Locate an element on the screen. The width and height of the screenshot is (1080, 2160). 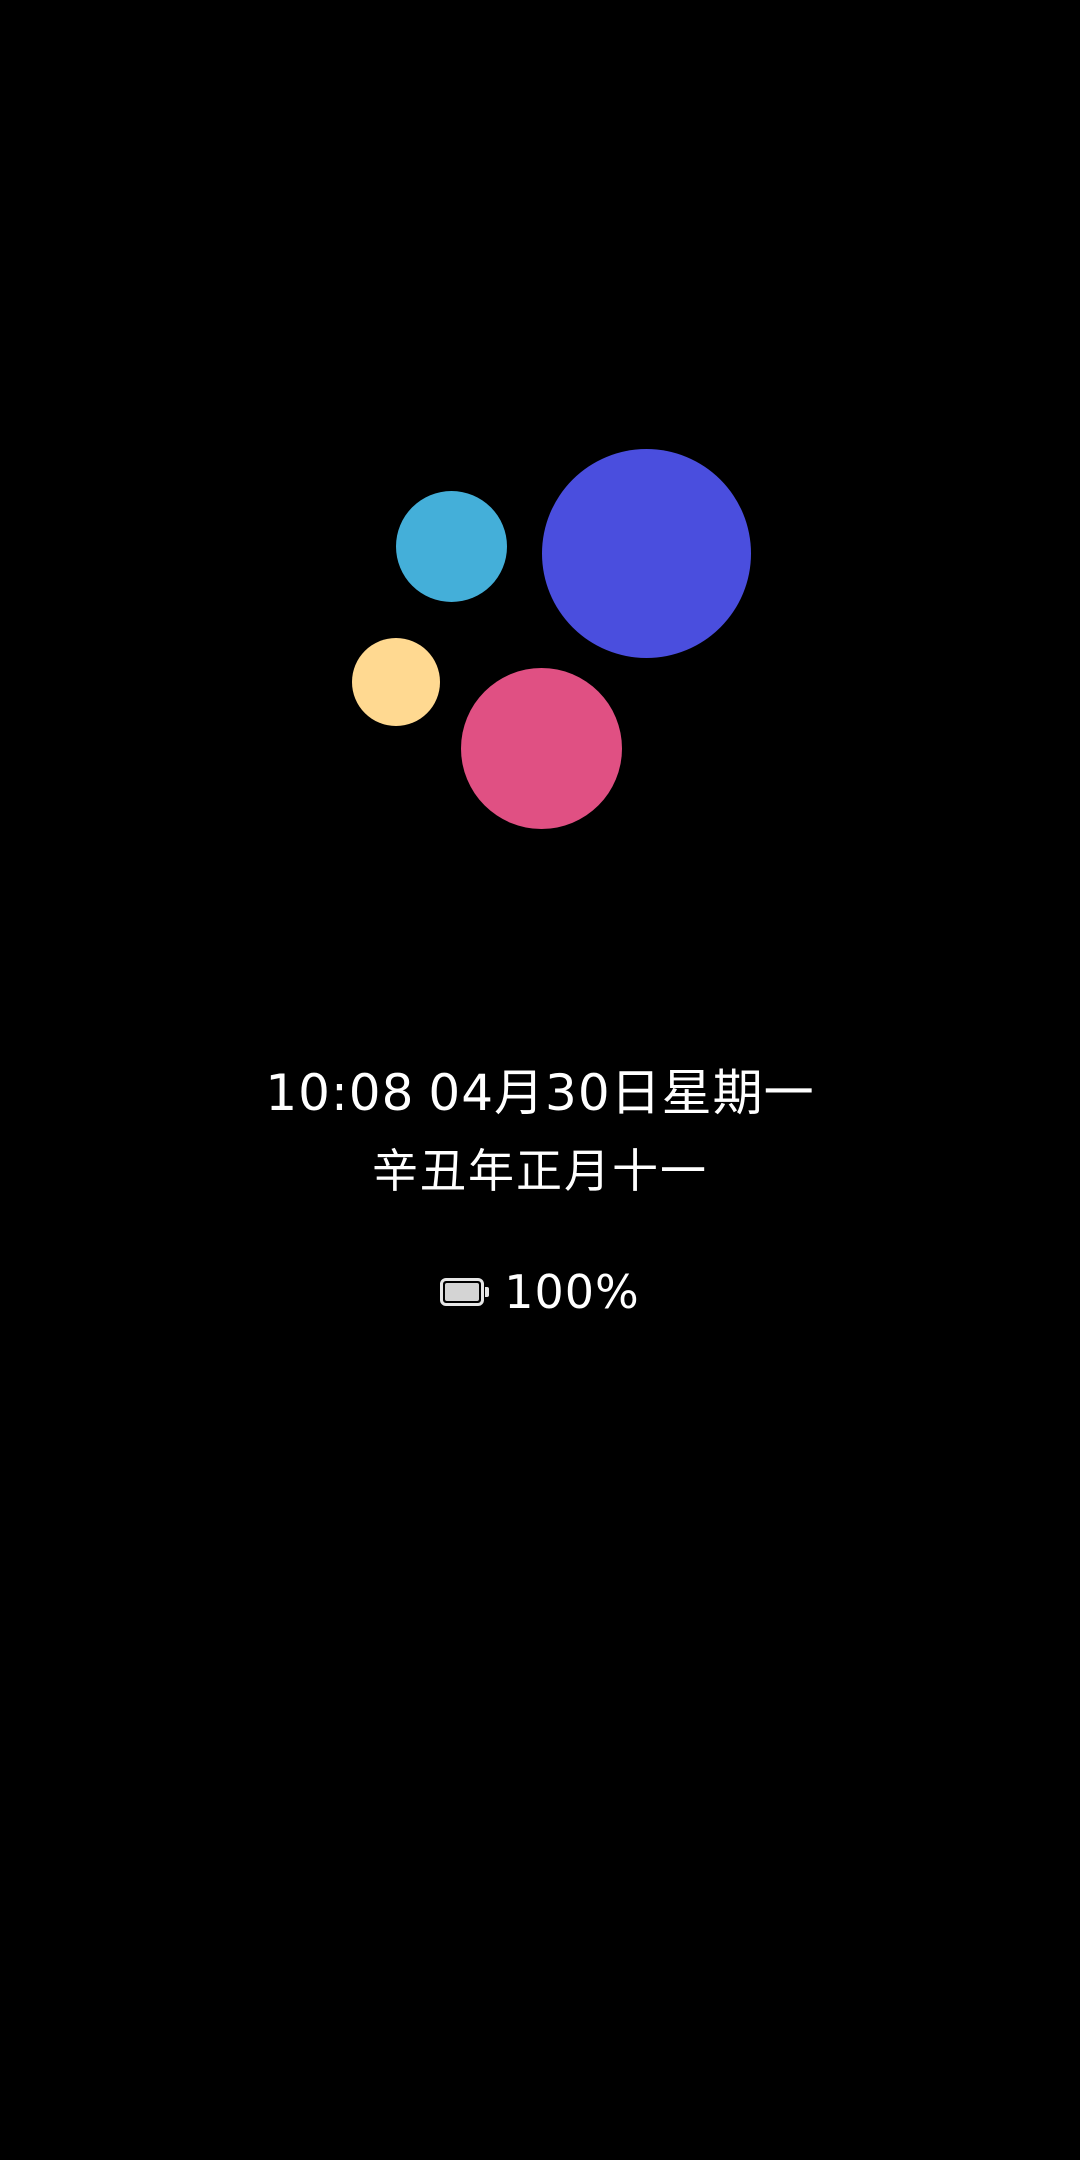
battery-level-fill is located at coordinates (462, 1292).